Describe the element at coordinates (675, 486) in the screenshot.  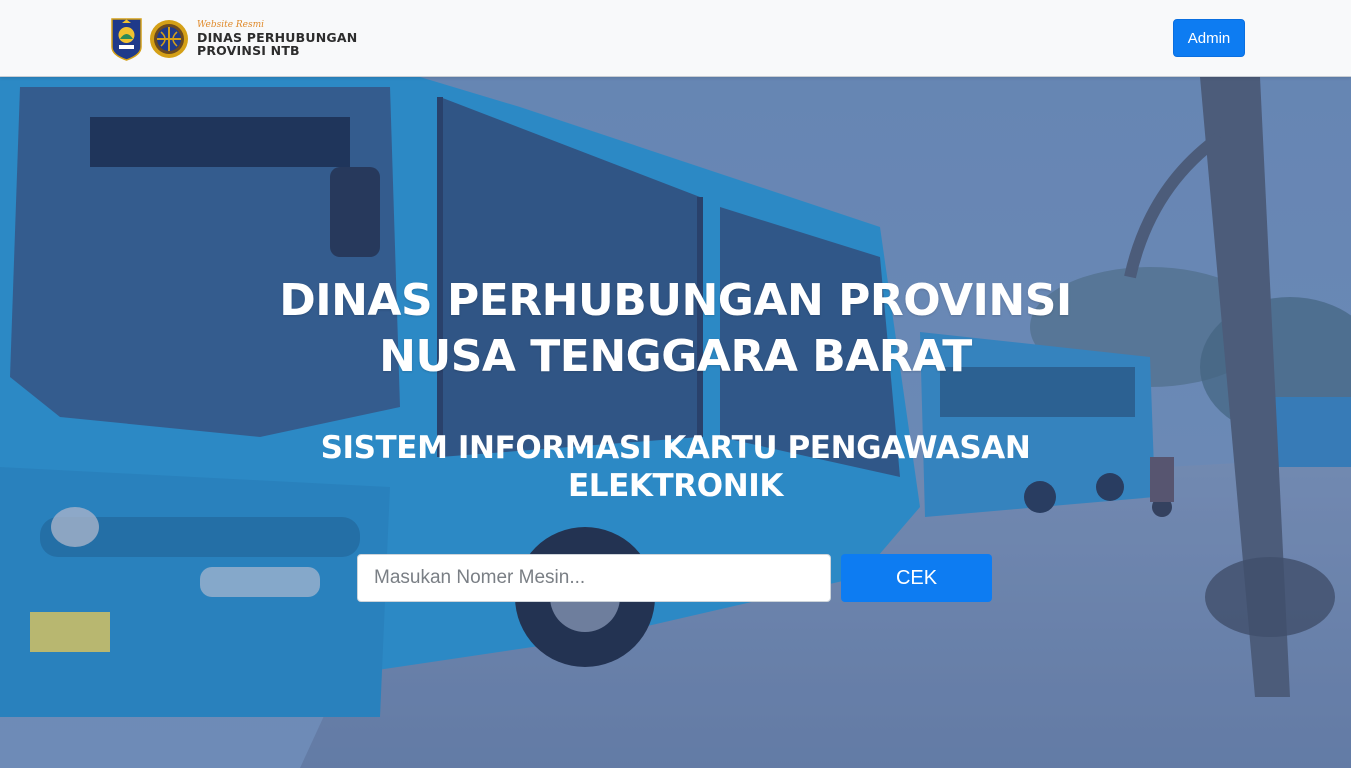
I see `hero-subtitle-line2: ELEKTRONIK` at that location.